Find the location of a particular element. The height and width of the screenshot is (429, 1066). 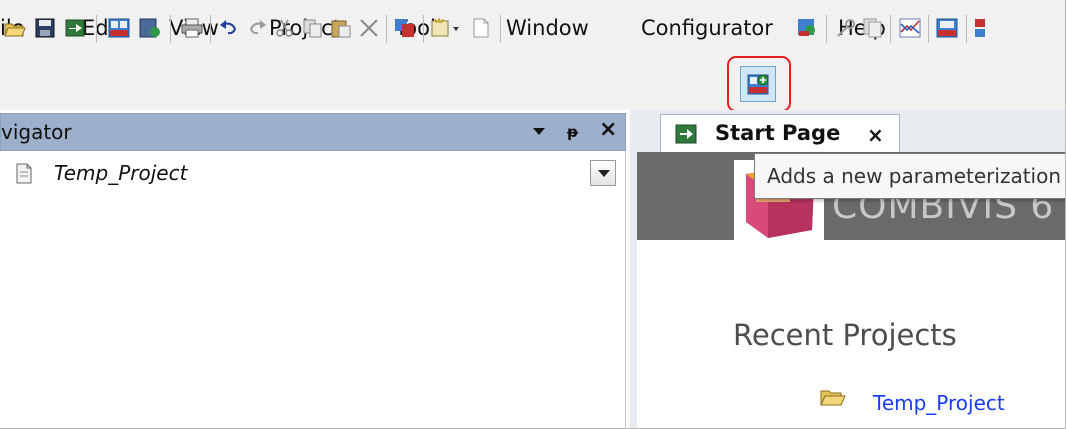

tree-item-label: Temp_Project is located at coordinates (121, 173).